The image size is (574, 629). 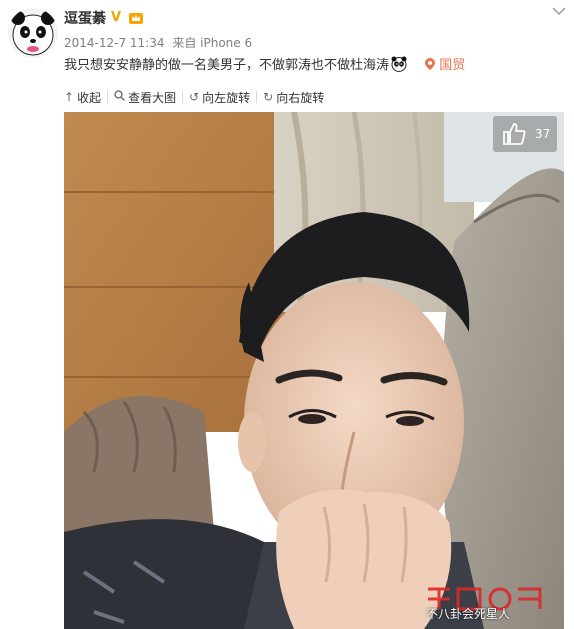 What do you see at coordinates (491, 605) in the screenshot?
I see `watermark: 不八卦会死星人` at bounding box center [491, 605].